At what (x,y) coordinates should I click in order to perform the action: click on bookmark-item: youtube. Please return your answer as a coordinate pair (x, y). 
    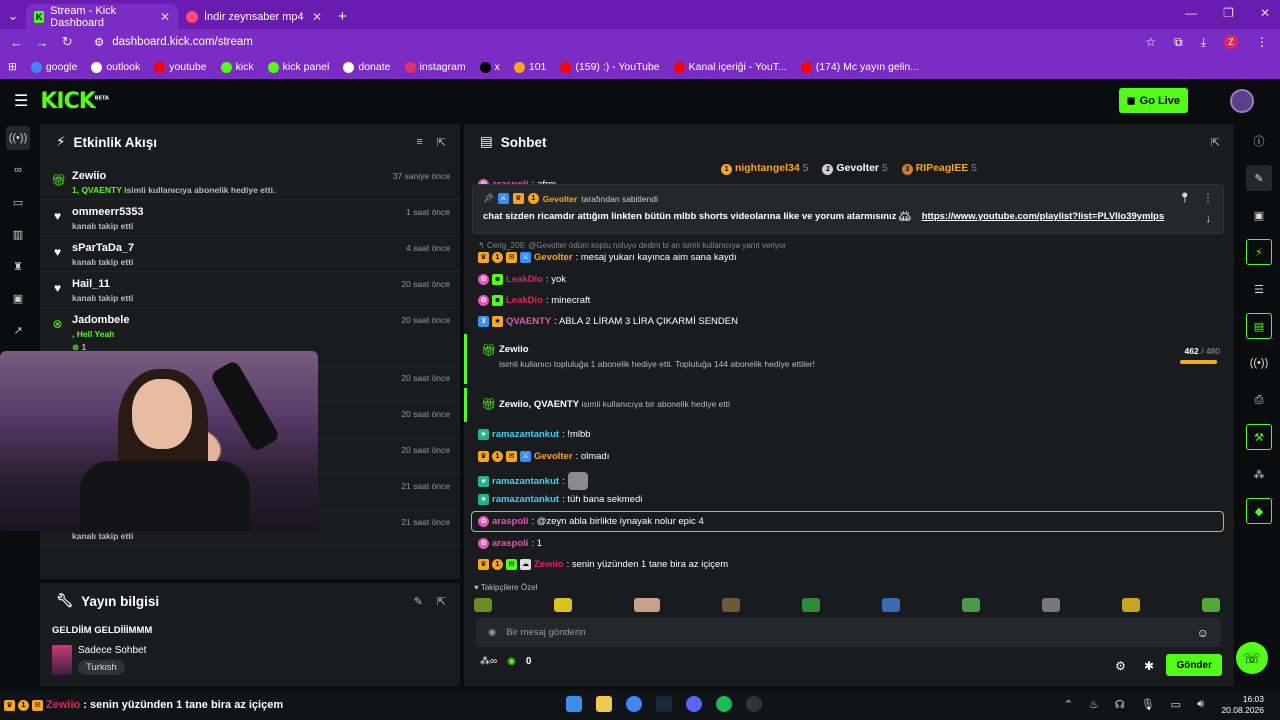
    Looking at the image, I should click on (180, 67).